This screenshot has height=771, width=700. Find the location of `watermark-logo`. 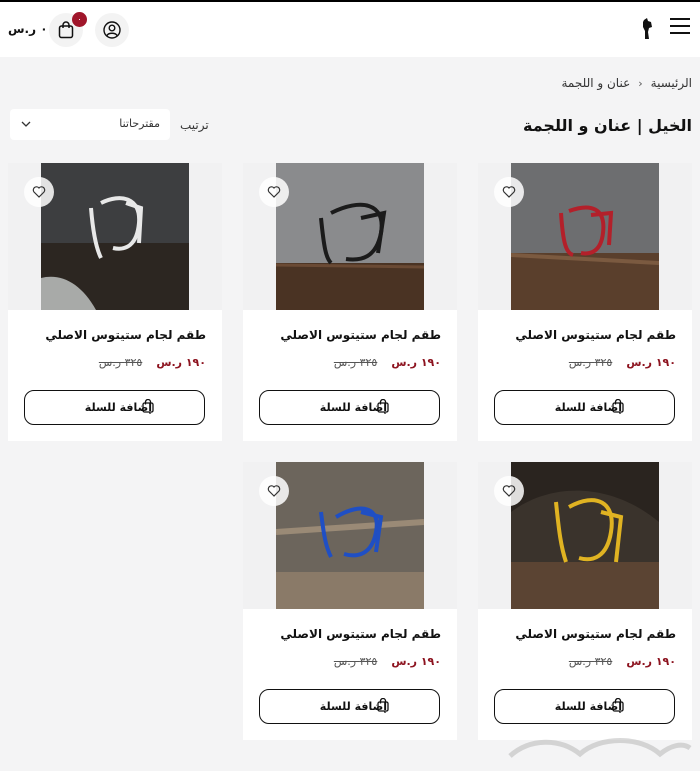

watermark-logo is located at coordinates (600, 748).